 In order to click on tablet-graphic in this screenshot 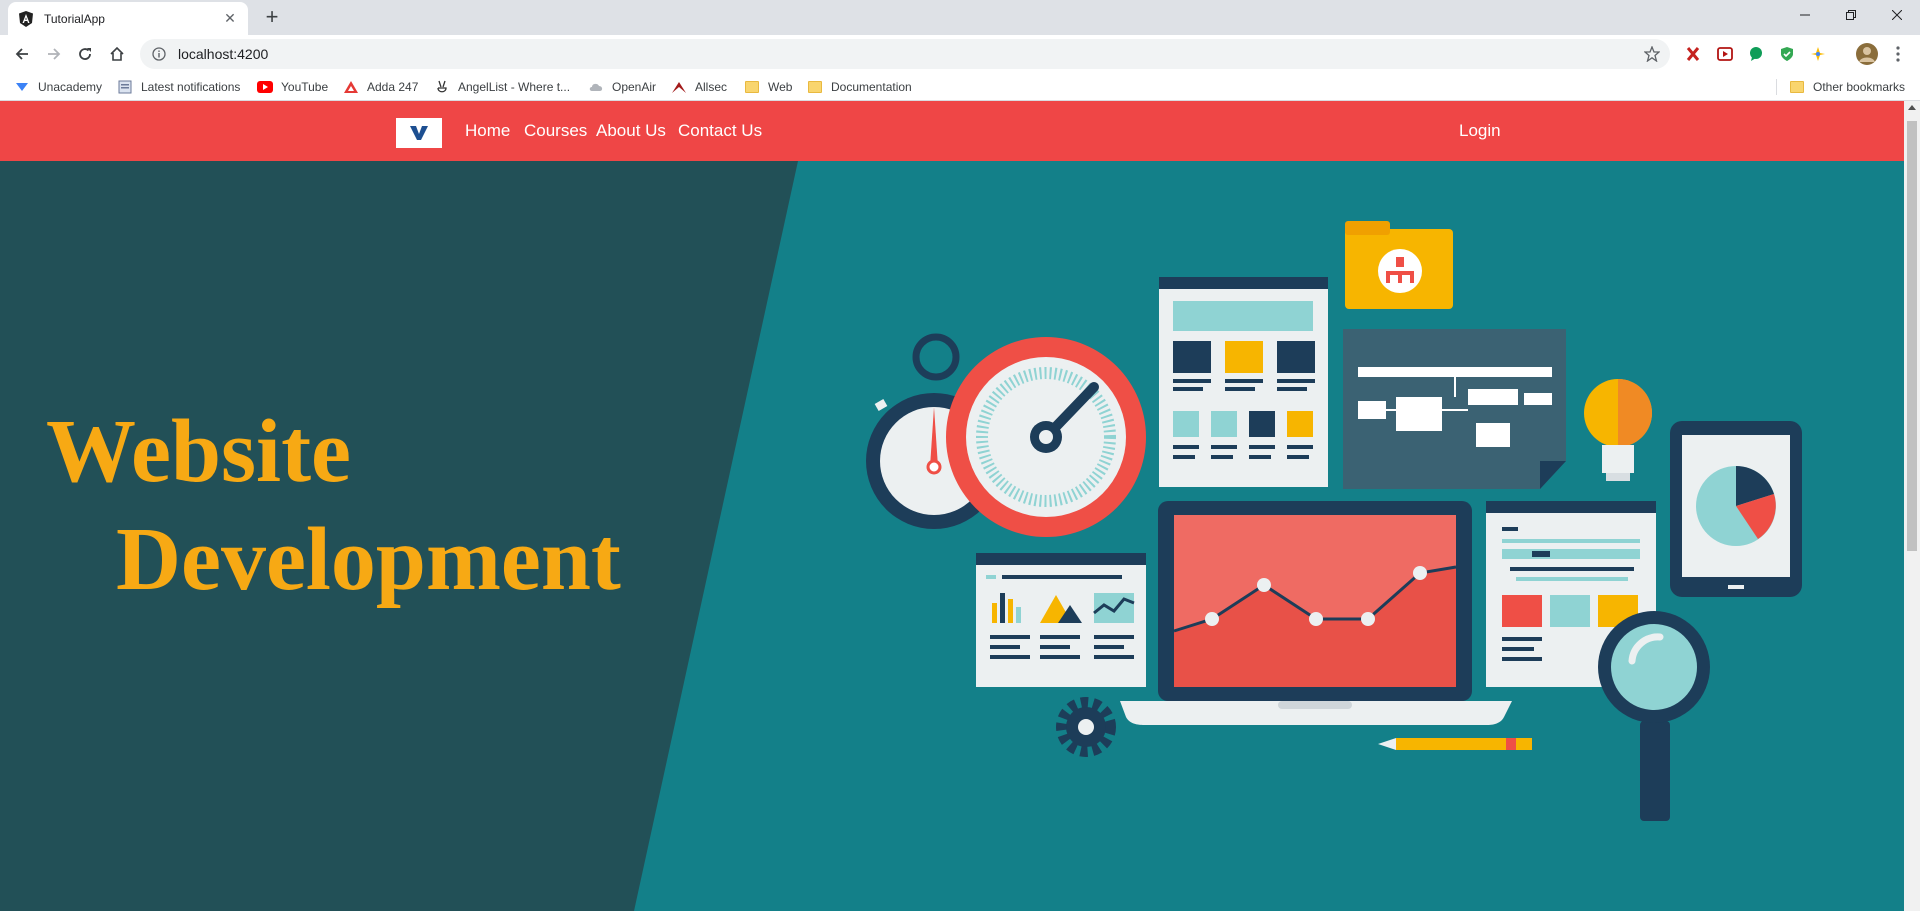, I will do `click(1736, 509)`.